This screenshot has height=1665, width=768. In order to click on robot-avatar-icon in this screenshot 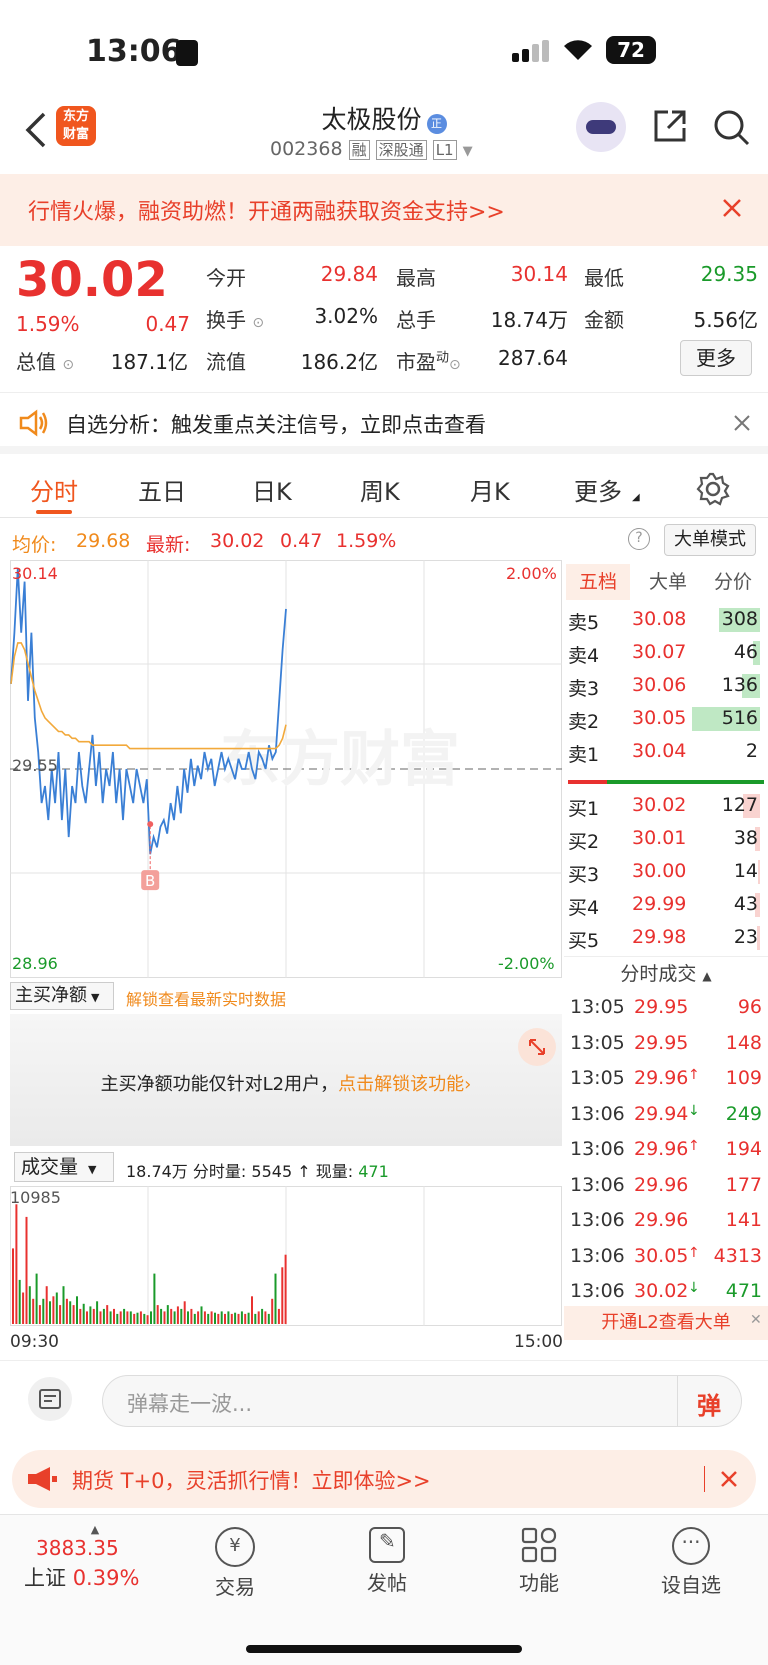, I will do `click(601, 127)`.